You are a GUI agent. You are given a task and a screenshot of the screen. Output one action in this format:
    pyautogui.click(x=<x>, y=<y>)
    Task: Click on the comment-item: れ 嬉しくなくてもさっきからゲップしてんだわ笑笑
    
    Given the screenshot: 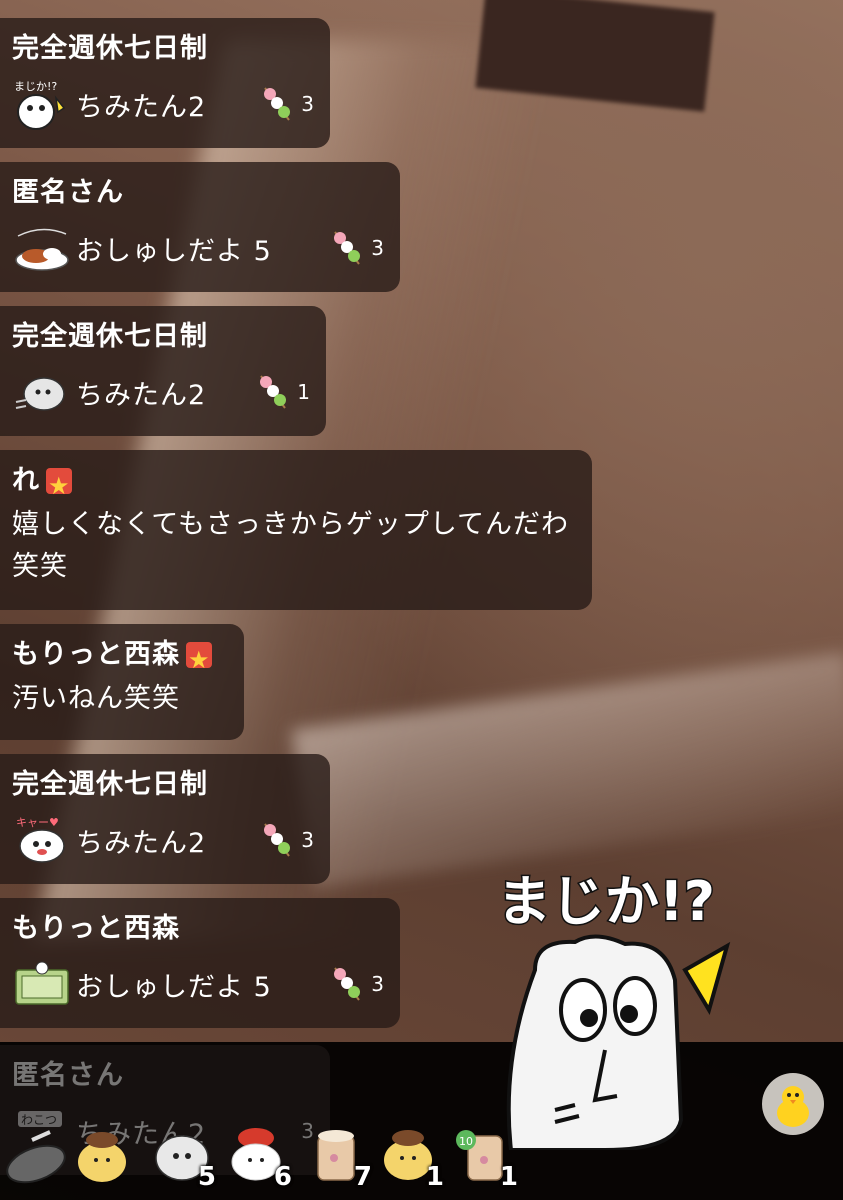 What is the action you would take?
    pyautogui.click(x=296, y=530)
    